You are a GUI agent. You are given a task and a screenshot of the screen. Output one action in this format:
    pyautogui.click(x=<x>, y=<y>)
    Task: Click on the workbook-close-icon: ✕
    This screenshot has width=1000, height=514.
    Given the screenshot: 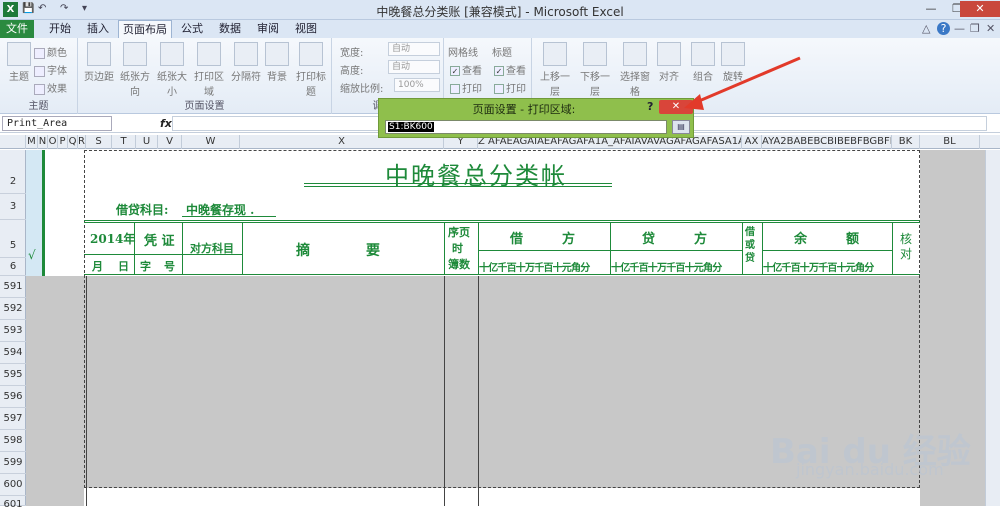 What is the action you would take?
    pyautogui.click(x=990, y=28)
    